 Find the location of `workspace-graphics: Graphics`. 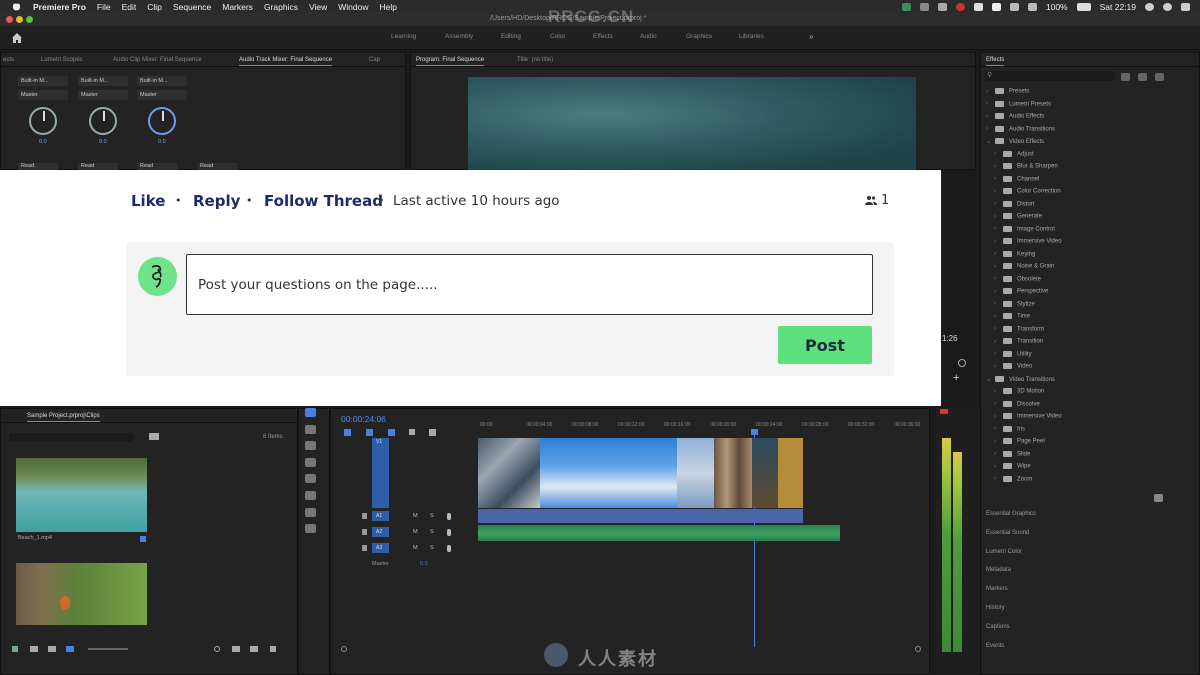

workspace-graphics: Graphics is located at coordinates (699, 36).